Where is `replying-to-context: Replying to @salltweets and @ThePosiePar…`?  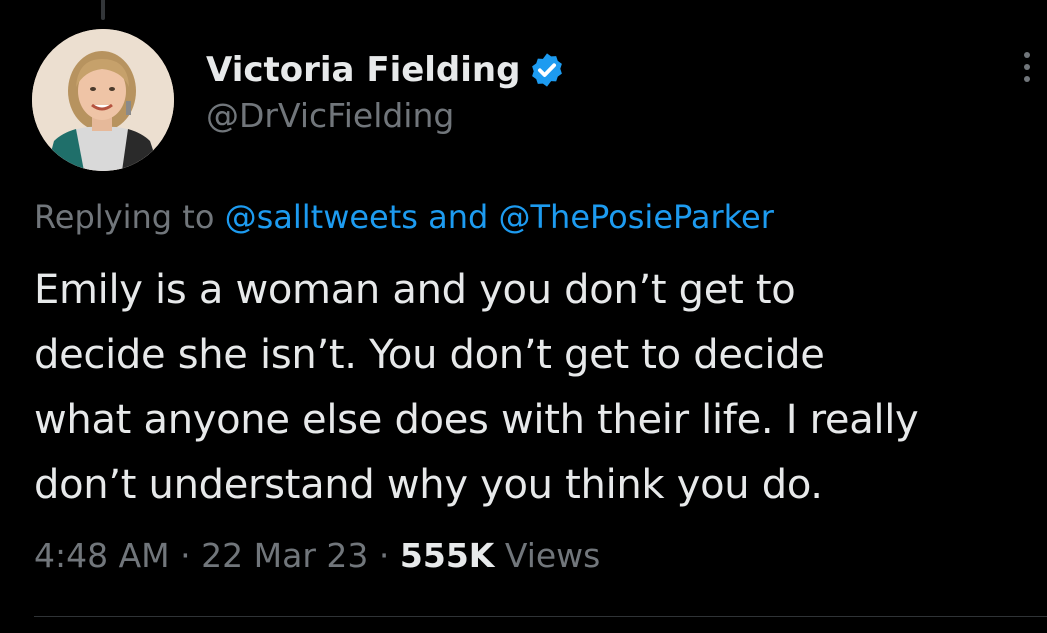
replying-to-context: Replying to @salltweets and @ThePosiePar… is located at coordinates (404, 217).